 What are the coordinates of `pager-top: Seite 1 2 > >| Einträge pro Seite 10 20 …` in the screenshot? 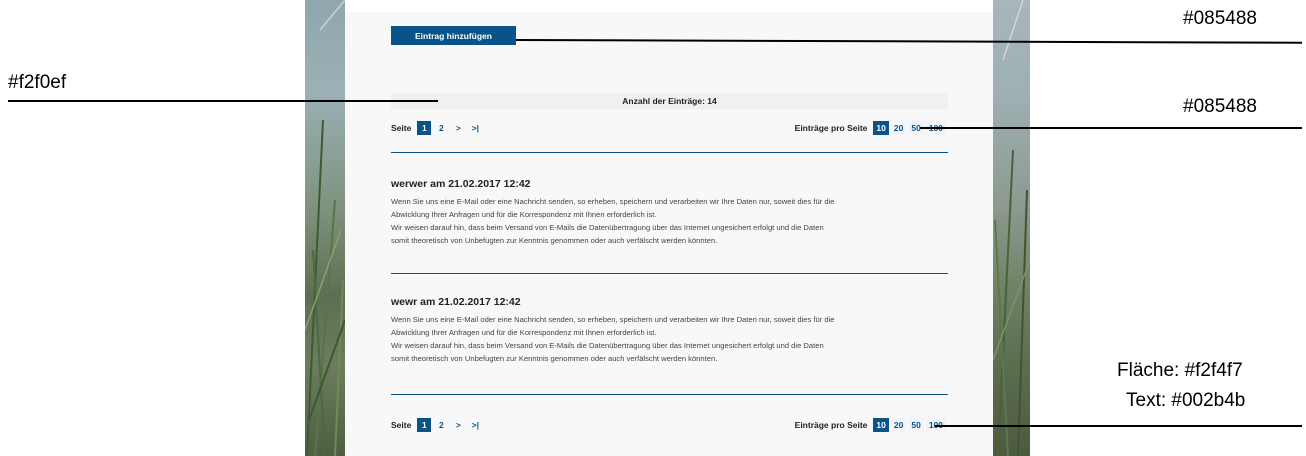 It's located at (669, 128).